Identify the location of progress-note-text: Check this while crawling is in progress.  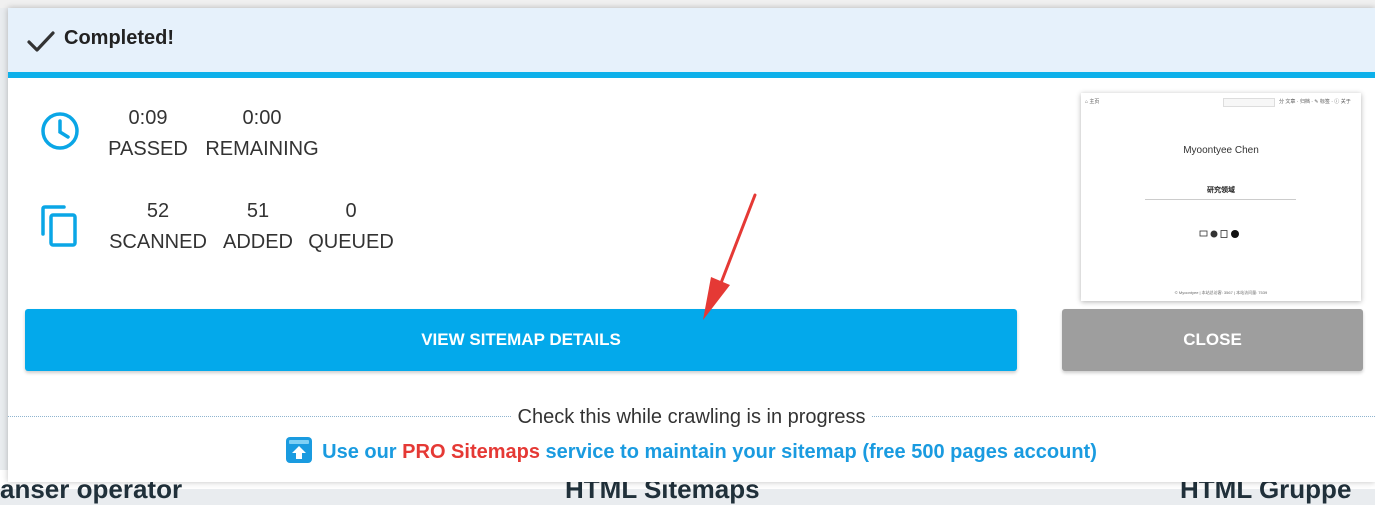
(691, 417).